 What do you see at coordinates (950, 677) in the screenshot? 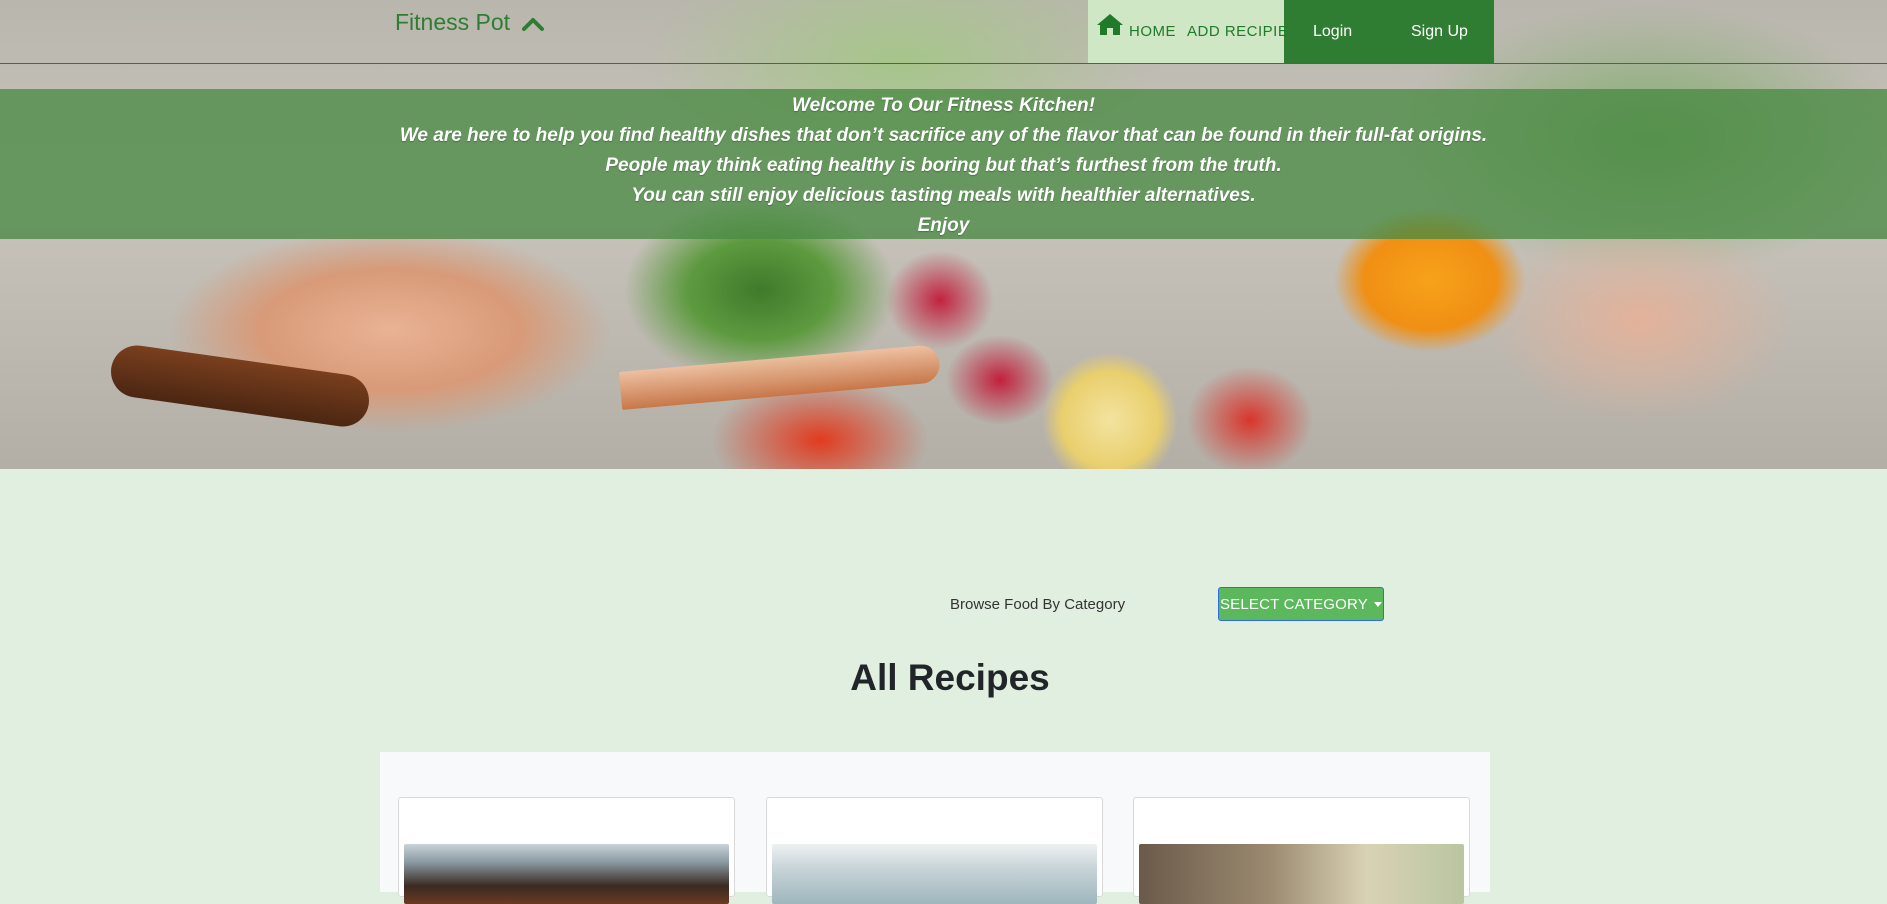
I see `all-recipes-title: All Recipes` at bounding box center [950, 677].